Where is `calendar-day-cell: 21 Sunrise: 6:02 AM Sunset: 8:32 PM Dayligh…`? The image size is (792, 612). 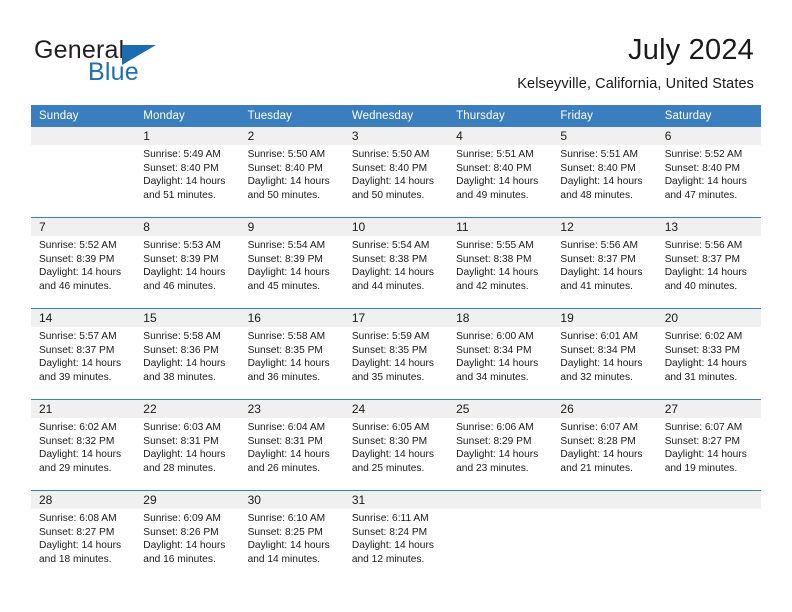
calendar-day-cell: 21 Sunrise: 6:02 AM Sunset: 8:32 PM Dayligh… is located at coordinates (83, 445).